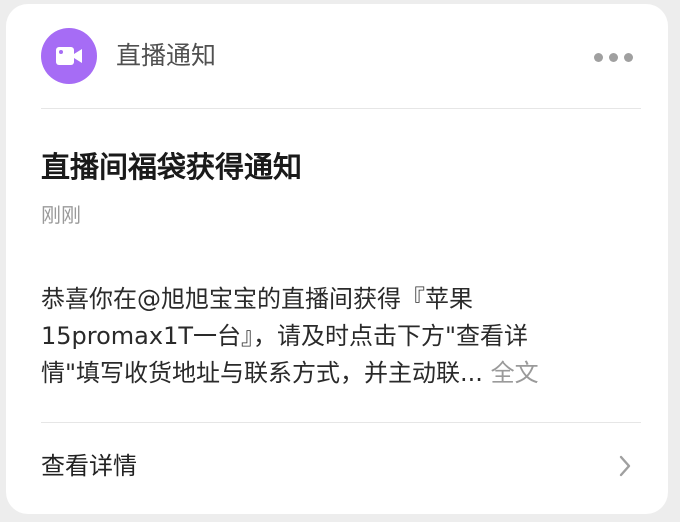  What do you see at coordinates (625, 466) in the screenshot?
I see `chevron-right-icon` at bounding box center [625, 466].